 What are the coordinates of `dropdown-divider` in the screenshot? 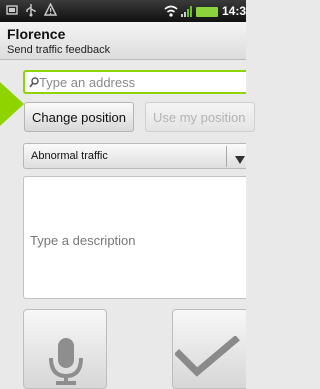 It's located at (226, 156).